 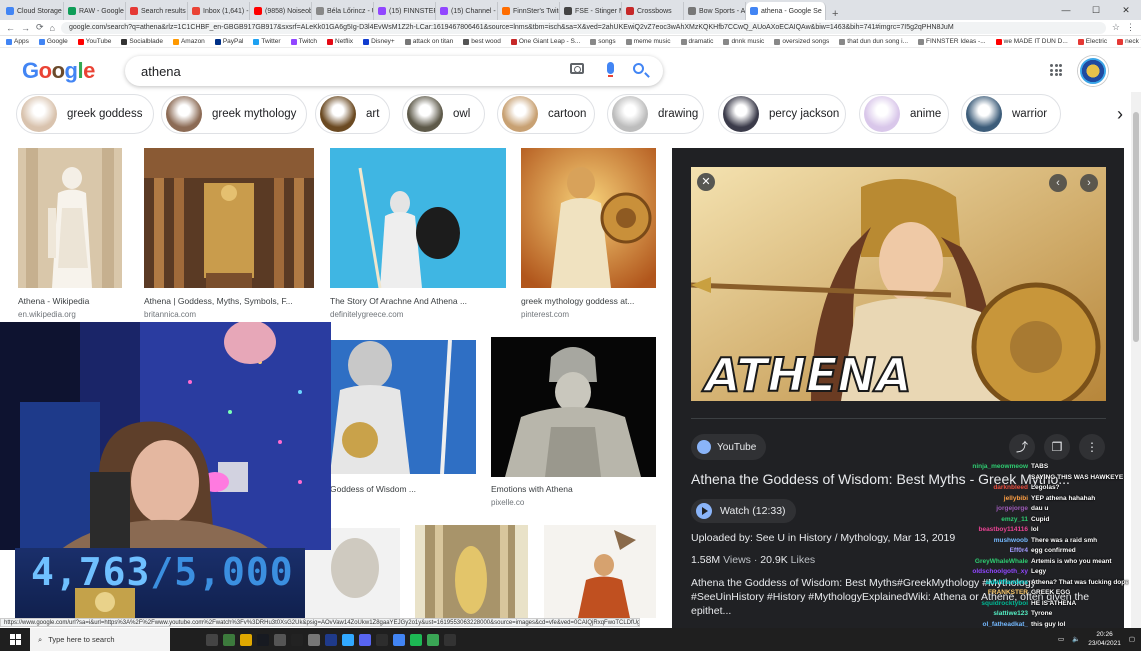 I want to click on avatar, so click(x=1093, y=71).